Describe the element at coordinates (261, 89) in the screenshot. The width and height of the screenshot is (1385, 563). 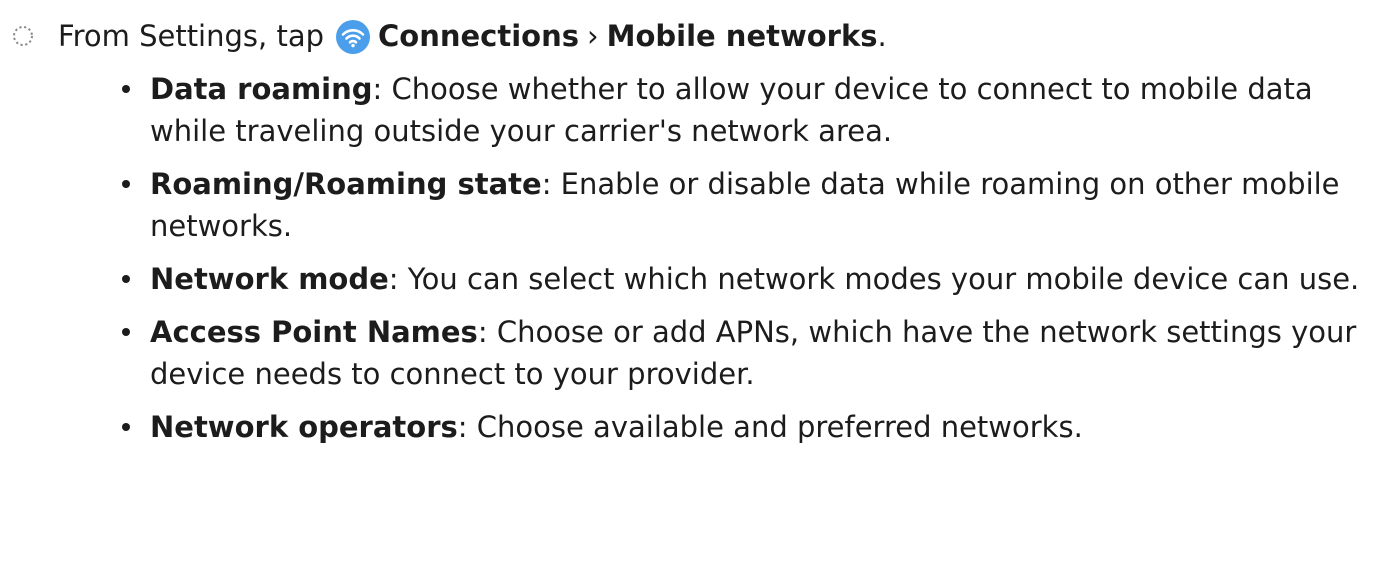
I see `option-term: Data roaming` at that location.